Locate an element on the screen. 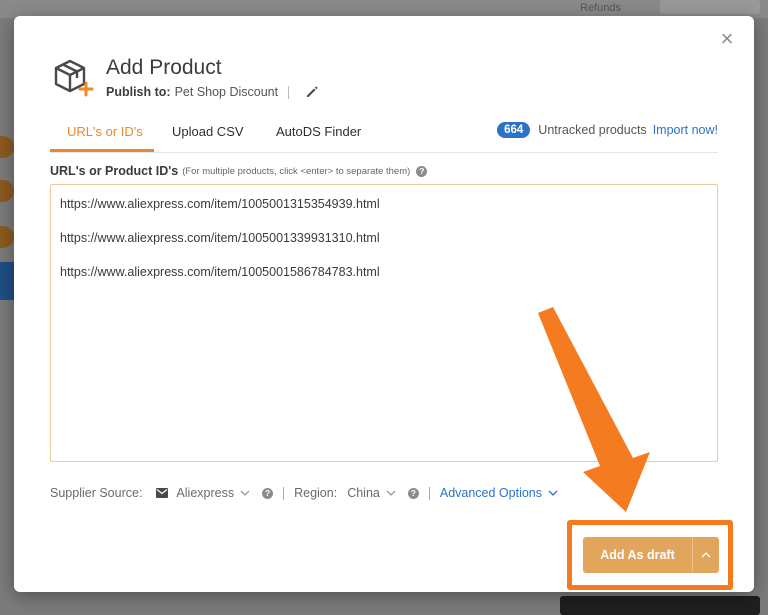 The height and width of the screenshot is (615, 768). background-topbar-text: Refunds is located at coordinates (600, 8).